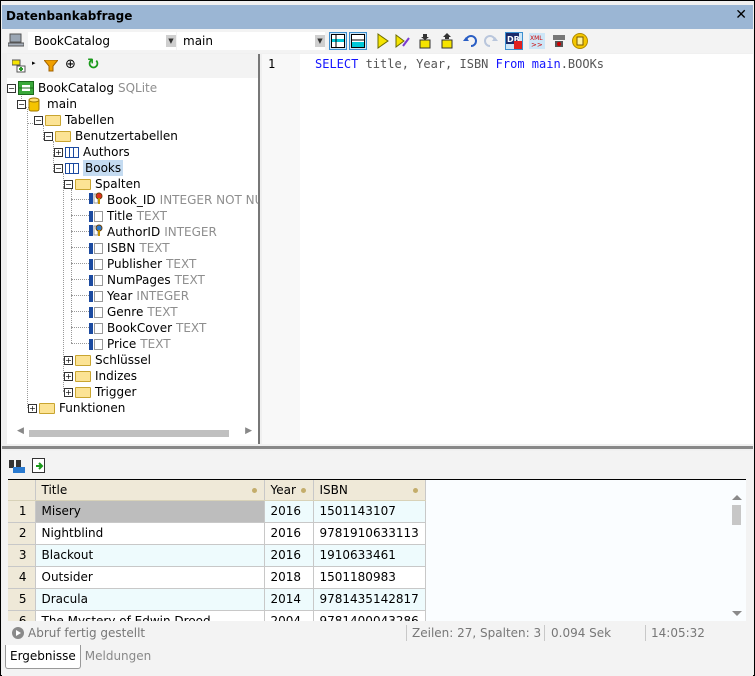 This screenshot has height=676, width=755. Describe the element at coordinates (17, 466) in the screenshot. I see `find-icon` at that location.